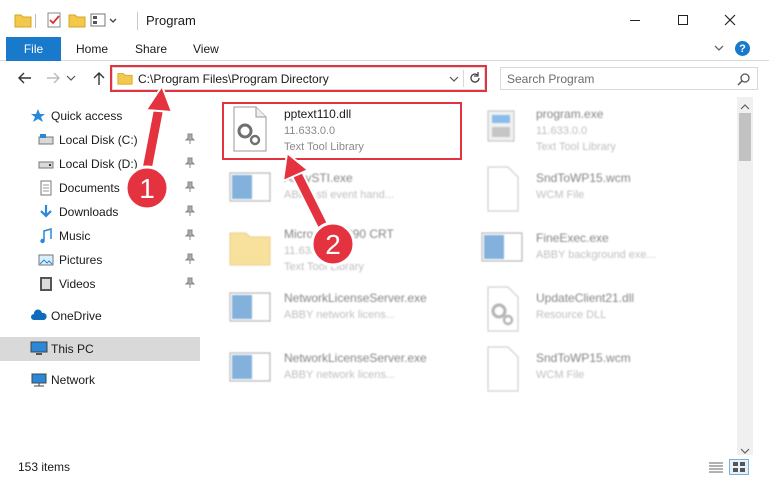 Image resolution: width=769 pixels, height=496 pixels. I want to click on items-count: 153 items, so click(44, 467).